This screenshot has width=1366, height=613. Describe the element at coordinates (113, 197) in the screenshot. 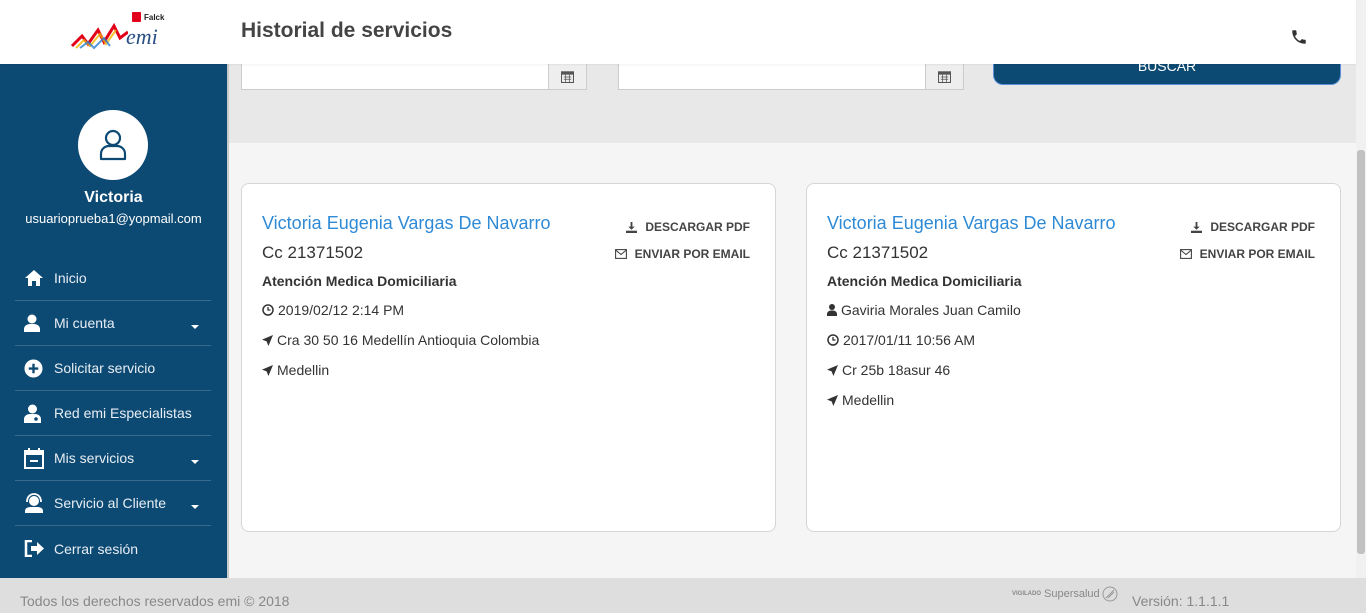

I see `user-name: Victoria` at that location.